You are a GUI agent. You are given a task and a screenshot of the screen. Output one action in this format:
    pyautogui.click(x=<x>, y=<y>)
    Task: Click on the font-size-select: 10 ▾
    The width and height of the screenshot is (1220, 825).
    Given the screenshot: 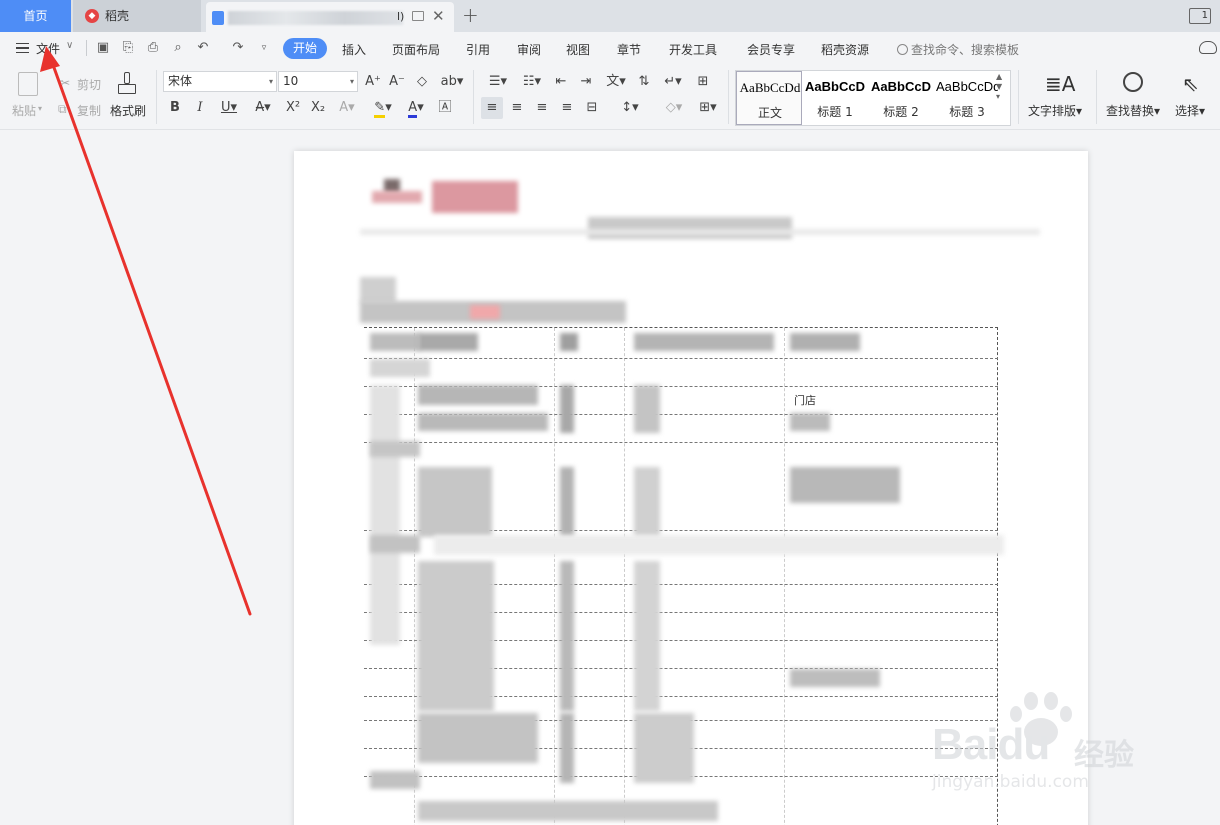 What is the action you would take?
    pyautogui.click(x=318, y=81)
    